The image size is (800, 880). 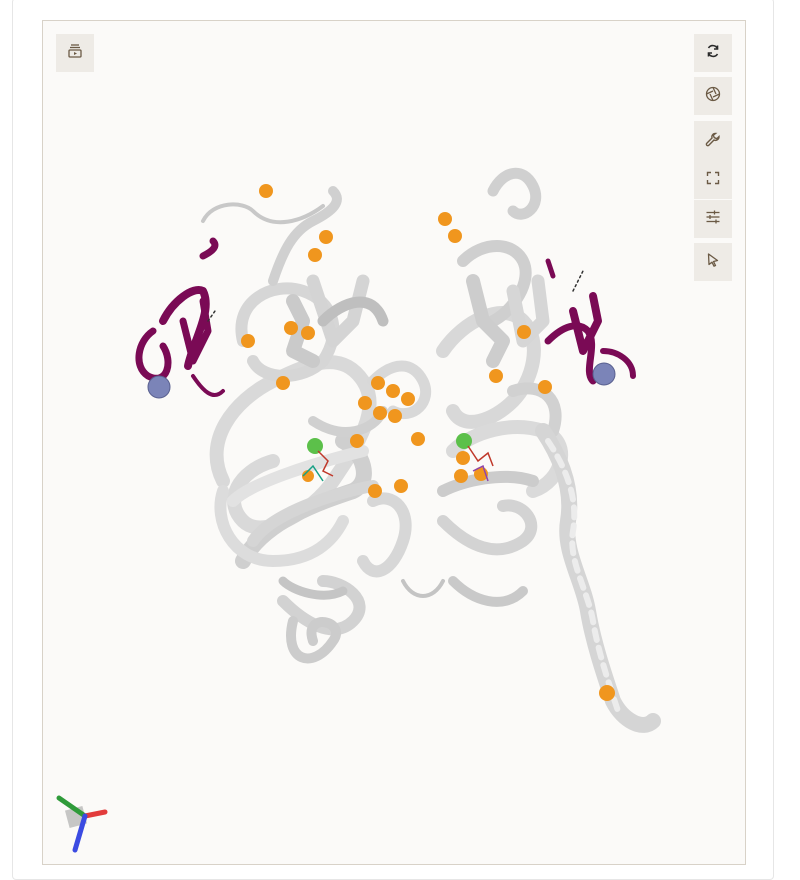 What do you see at coordinates (713, 178) in the screenshot?
I see `expand-icon` at bounding box center [713, 178].